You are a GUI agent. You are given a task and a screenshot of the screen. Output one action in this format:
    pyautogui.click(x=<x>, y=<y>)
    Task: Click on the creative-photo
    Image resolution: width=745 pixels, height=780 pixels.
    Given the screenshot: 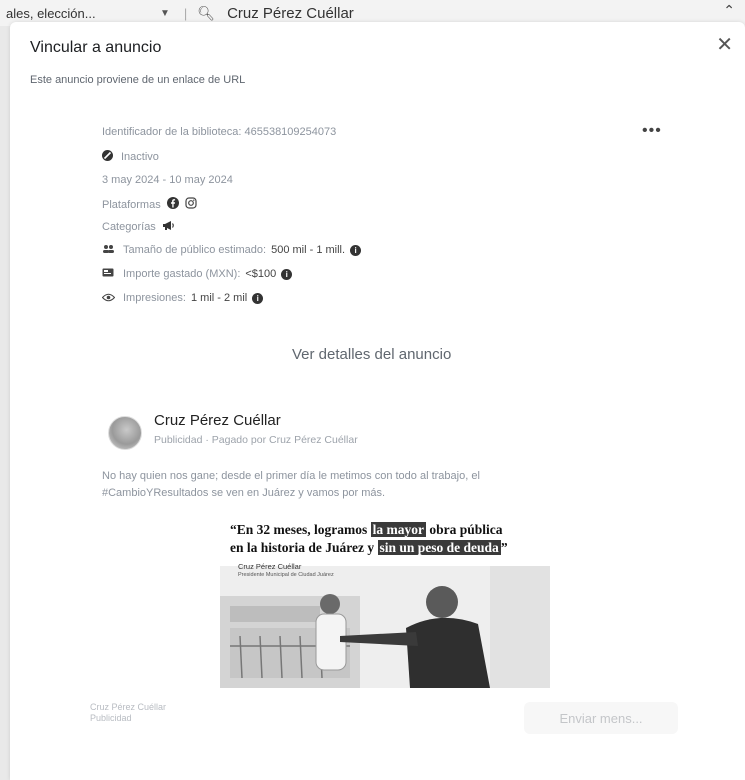 What is the action you would take?
    pyautogui.click(x=385, y=627)
    